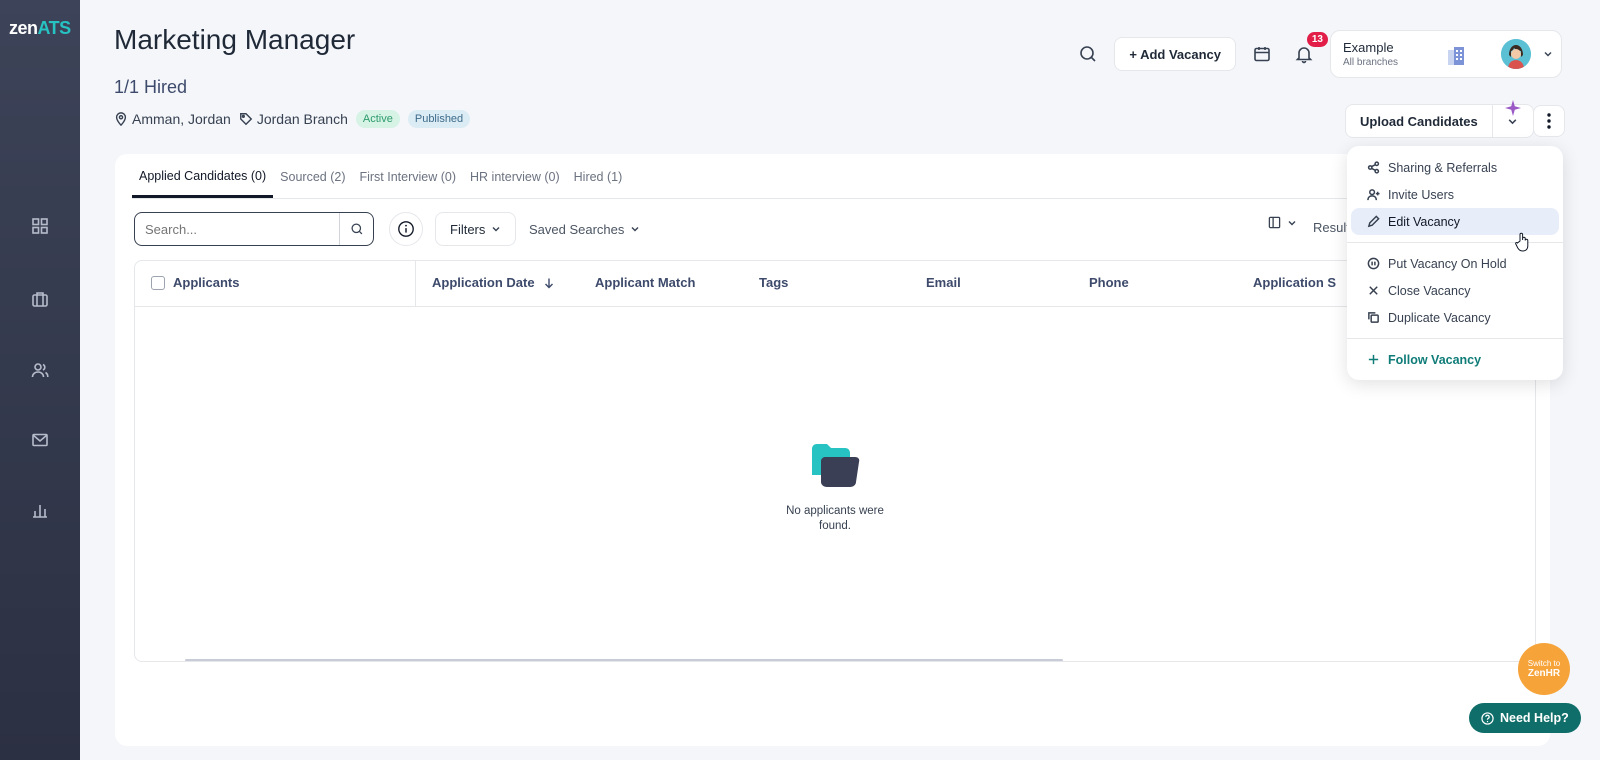  I want to click on sort-arrow-down-icon, so click(548, 283).